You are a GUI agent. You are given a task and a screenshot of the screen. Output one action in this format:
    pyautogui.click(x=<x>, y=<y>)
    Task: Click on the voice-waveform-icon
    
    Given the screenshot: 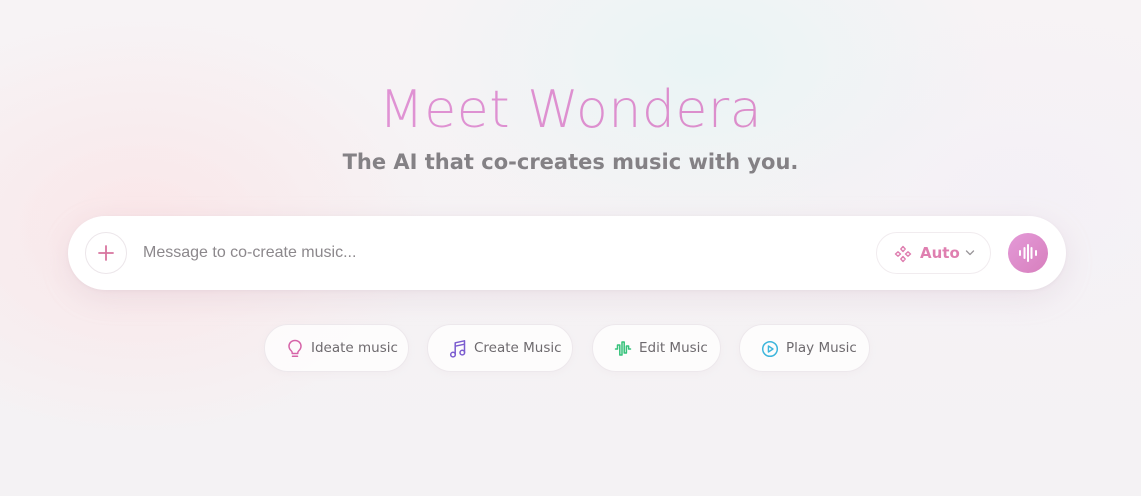 What is the action you would take?
    pyautogui.click(x=1028, y=253)
    